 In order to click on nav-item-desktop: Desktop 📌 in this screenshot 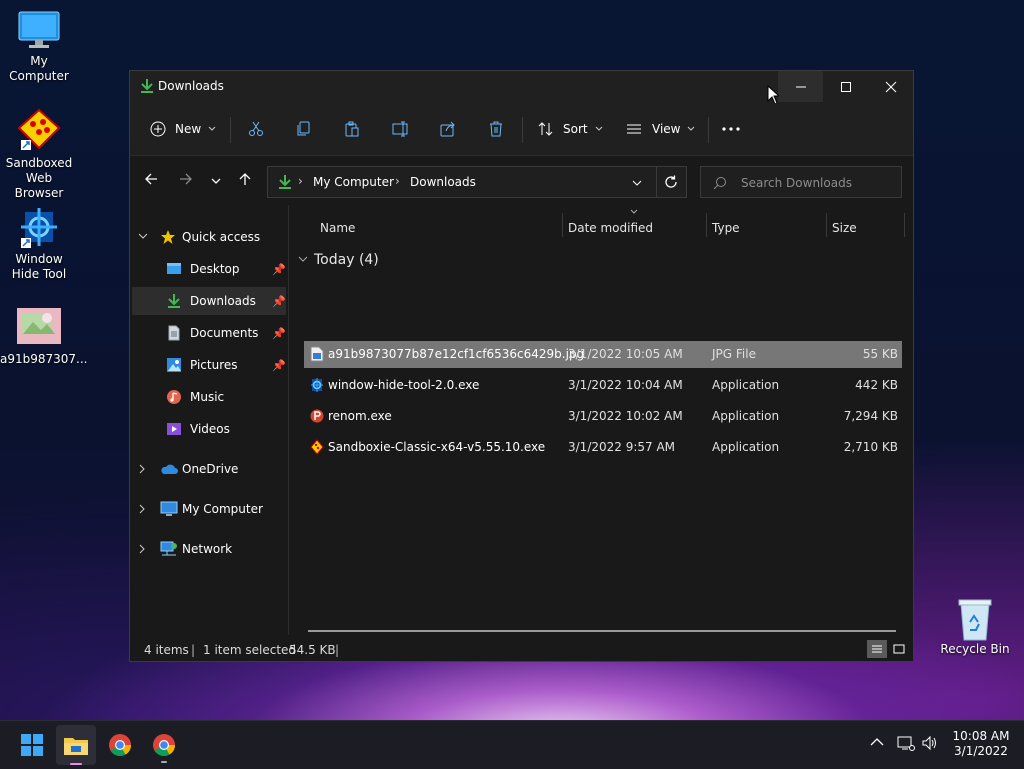, I will do `click(227, 269)`.